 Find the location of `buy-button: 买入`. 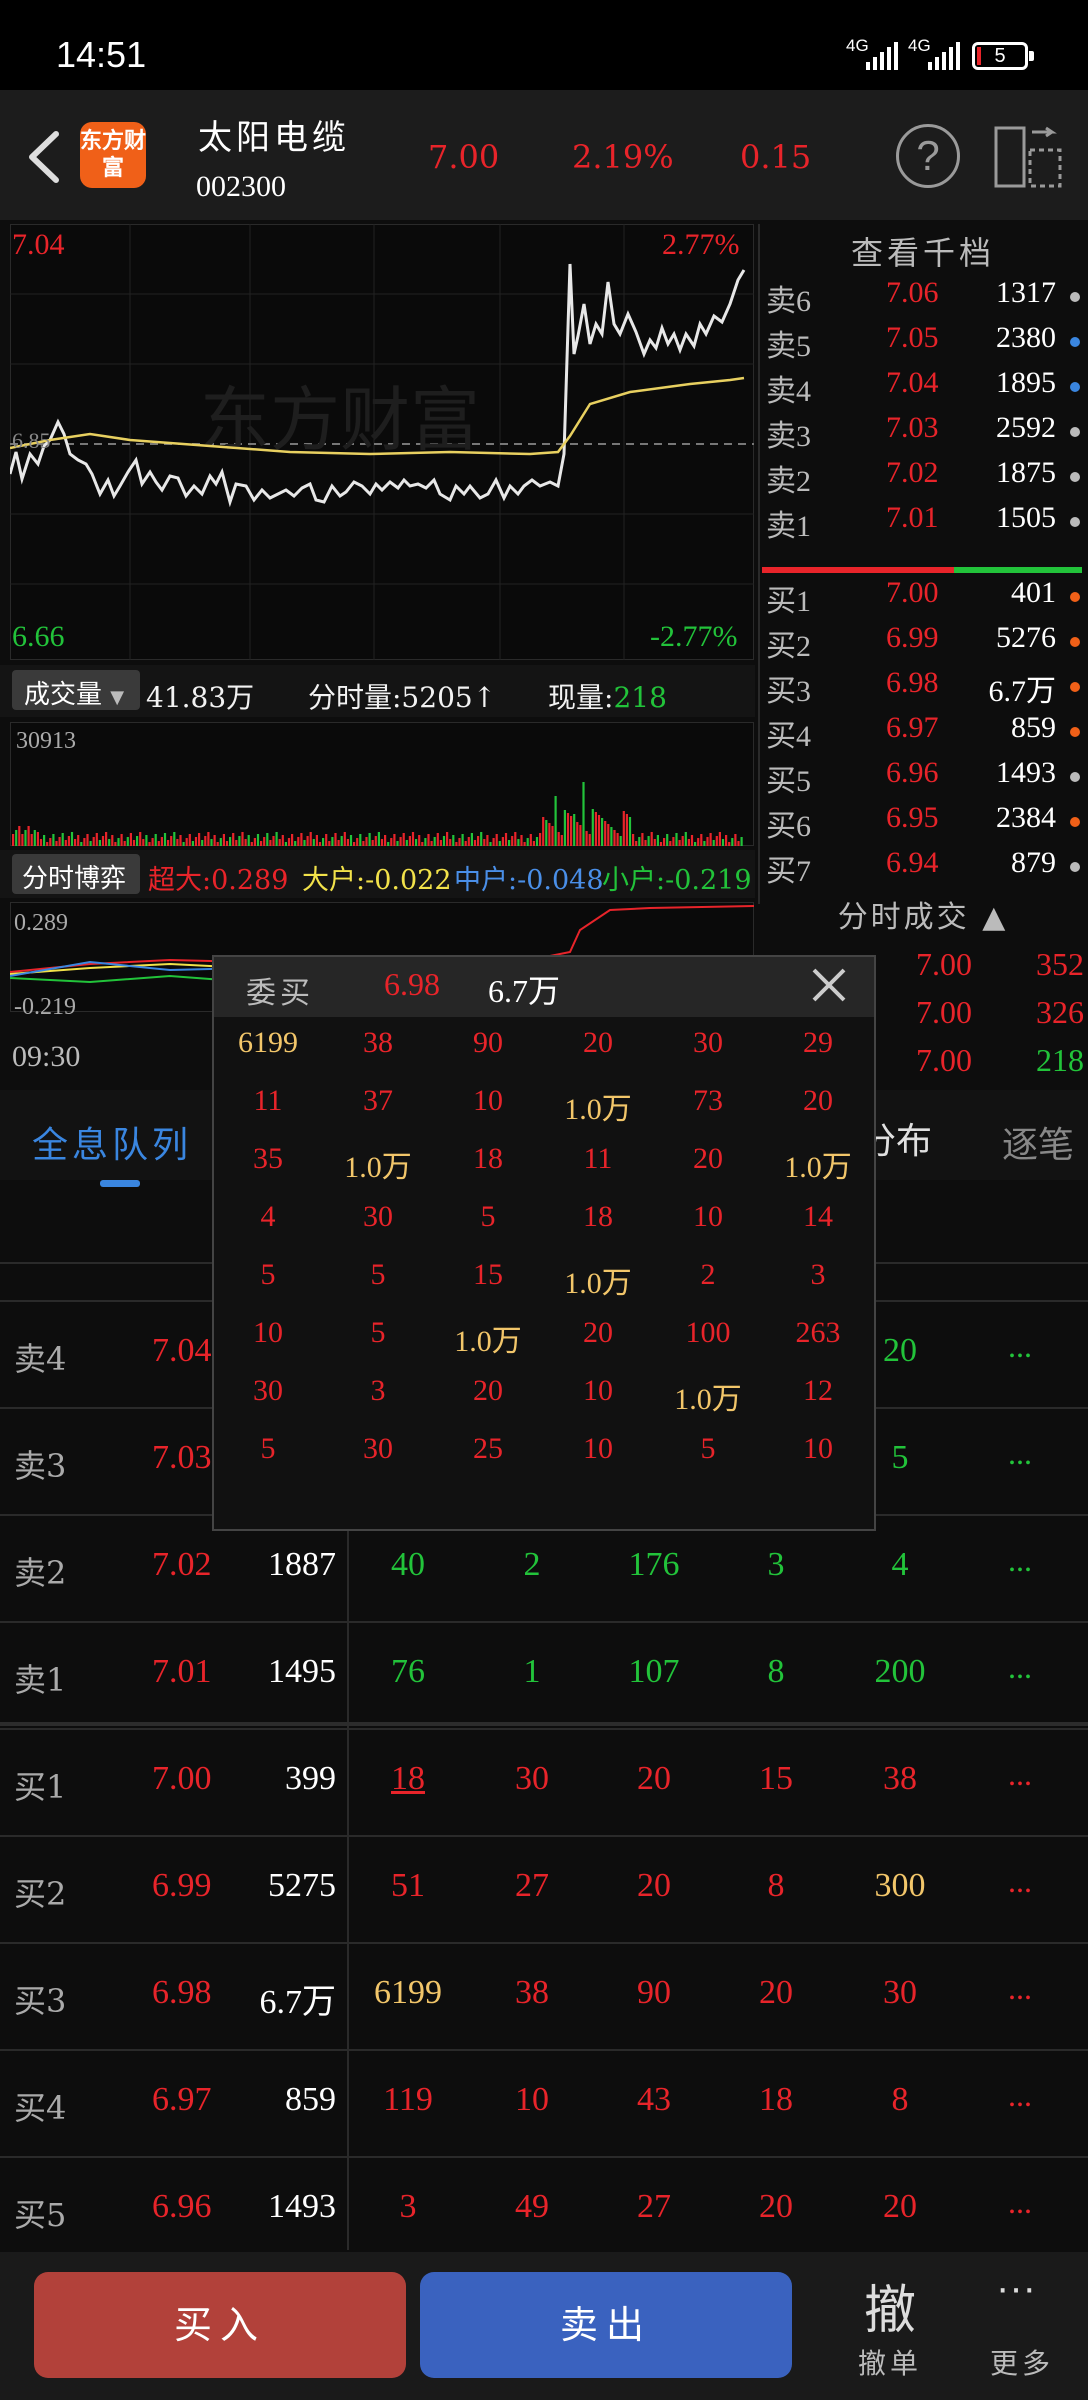

buy-button: 买入 is located at coordinates (220, 2325).